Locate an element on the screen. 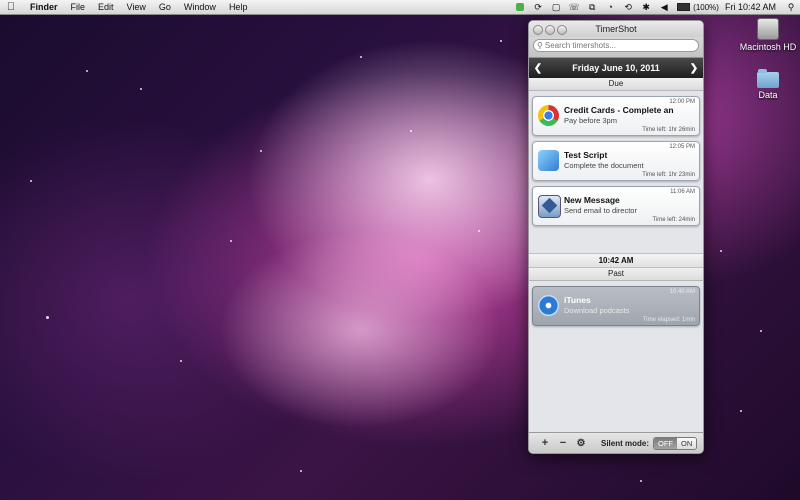  desktop-icon-data: Data is located at coordinates (768, 84).